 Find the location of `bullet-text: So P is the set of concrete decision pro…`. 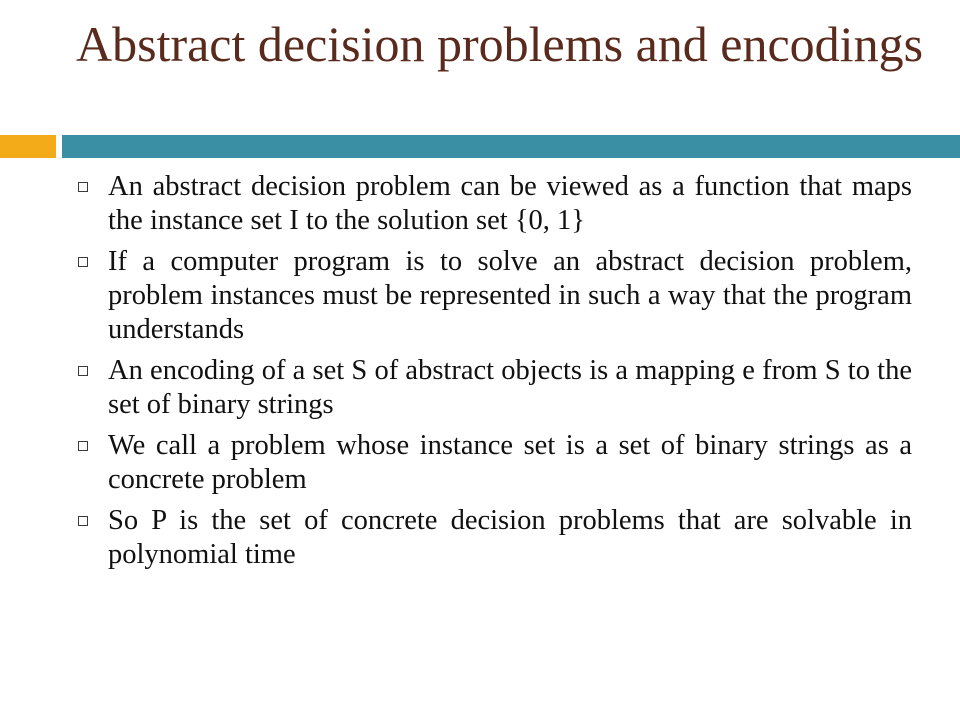

bullet-text: So P is the set of concrete decision pro… is located at coordinates (510, 537).